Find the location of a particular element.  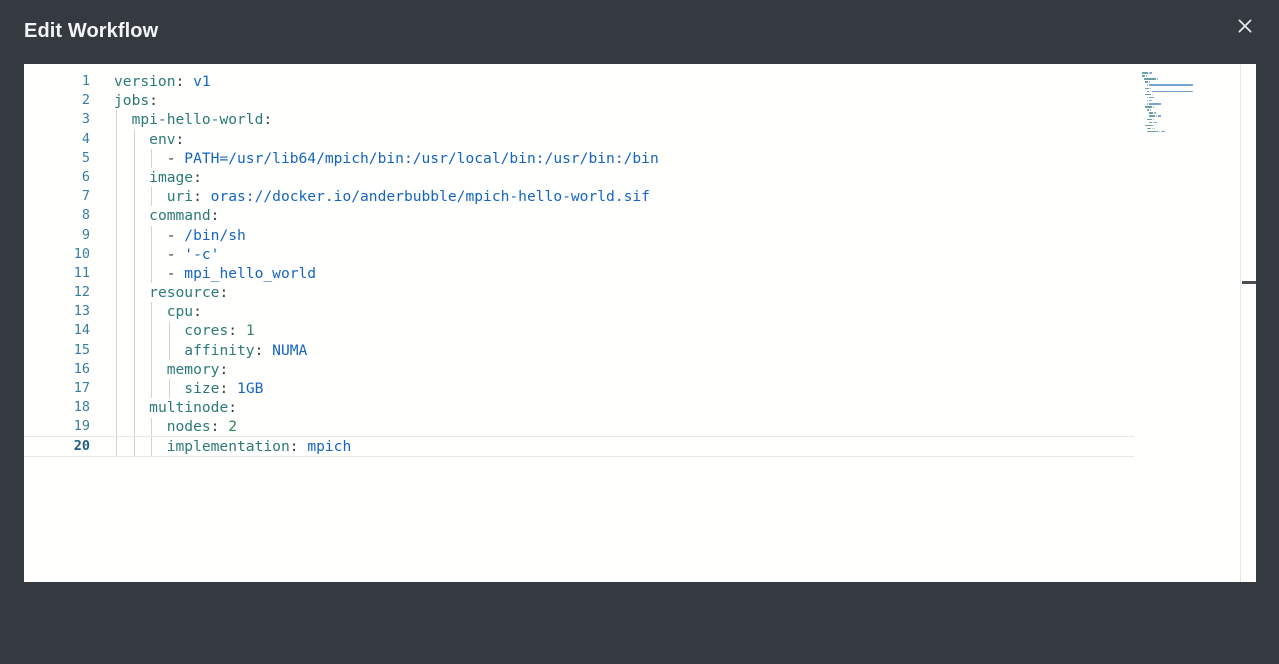

code-line: - '-c' is located at coordinates (685, 254).